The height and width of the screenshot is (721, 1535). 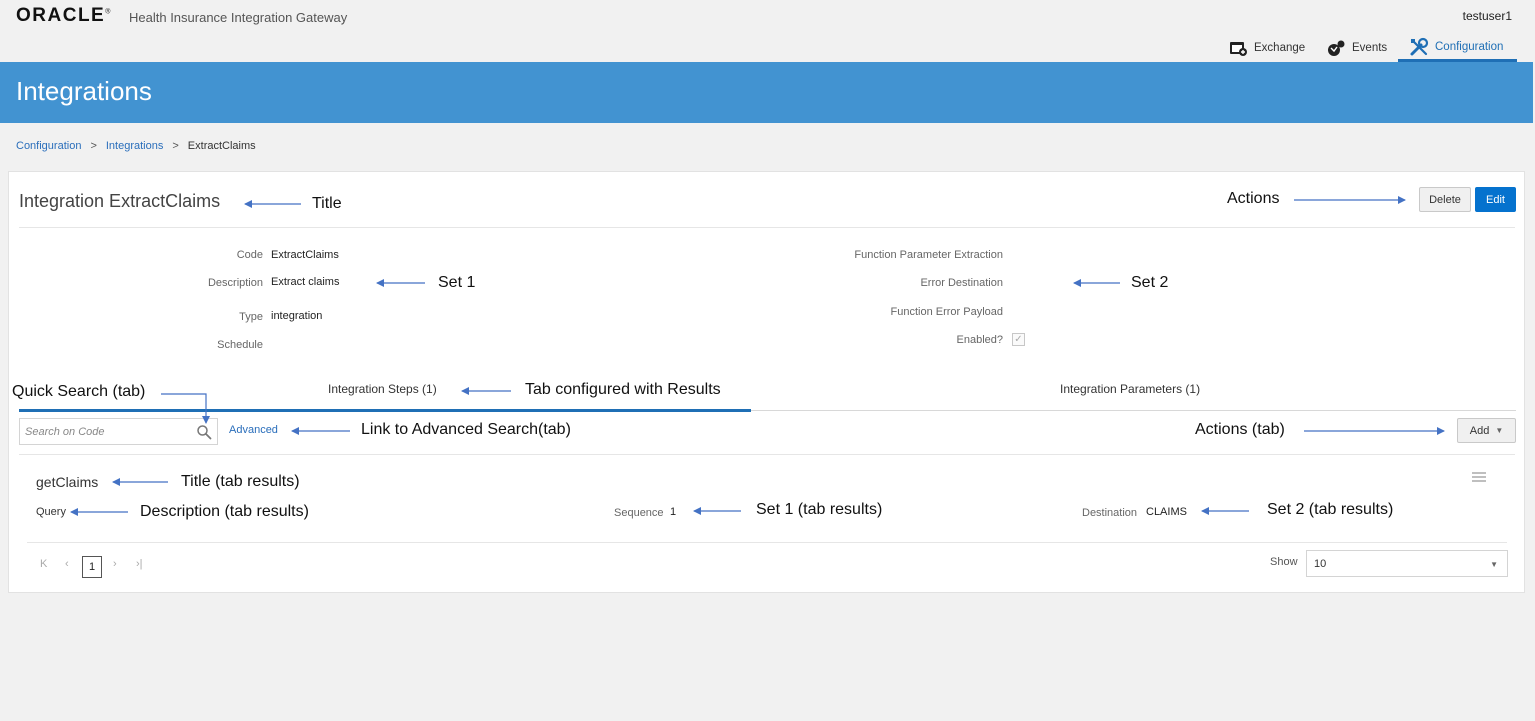 I want to click on edit-button: Edit, so click(x=1495, y=199).